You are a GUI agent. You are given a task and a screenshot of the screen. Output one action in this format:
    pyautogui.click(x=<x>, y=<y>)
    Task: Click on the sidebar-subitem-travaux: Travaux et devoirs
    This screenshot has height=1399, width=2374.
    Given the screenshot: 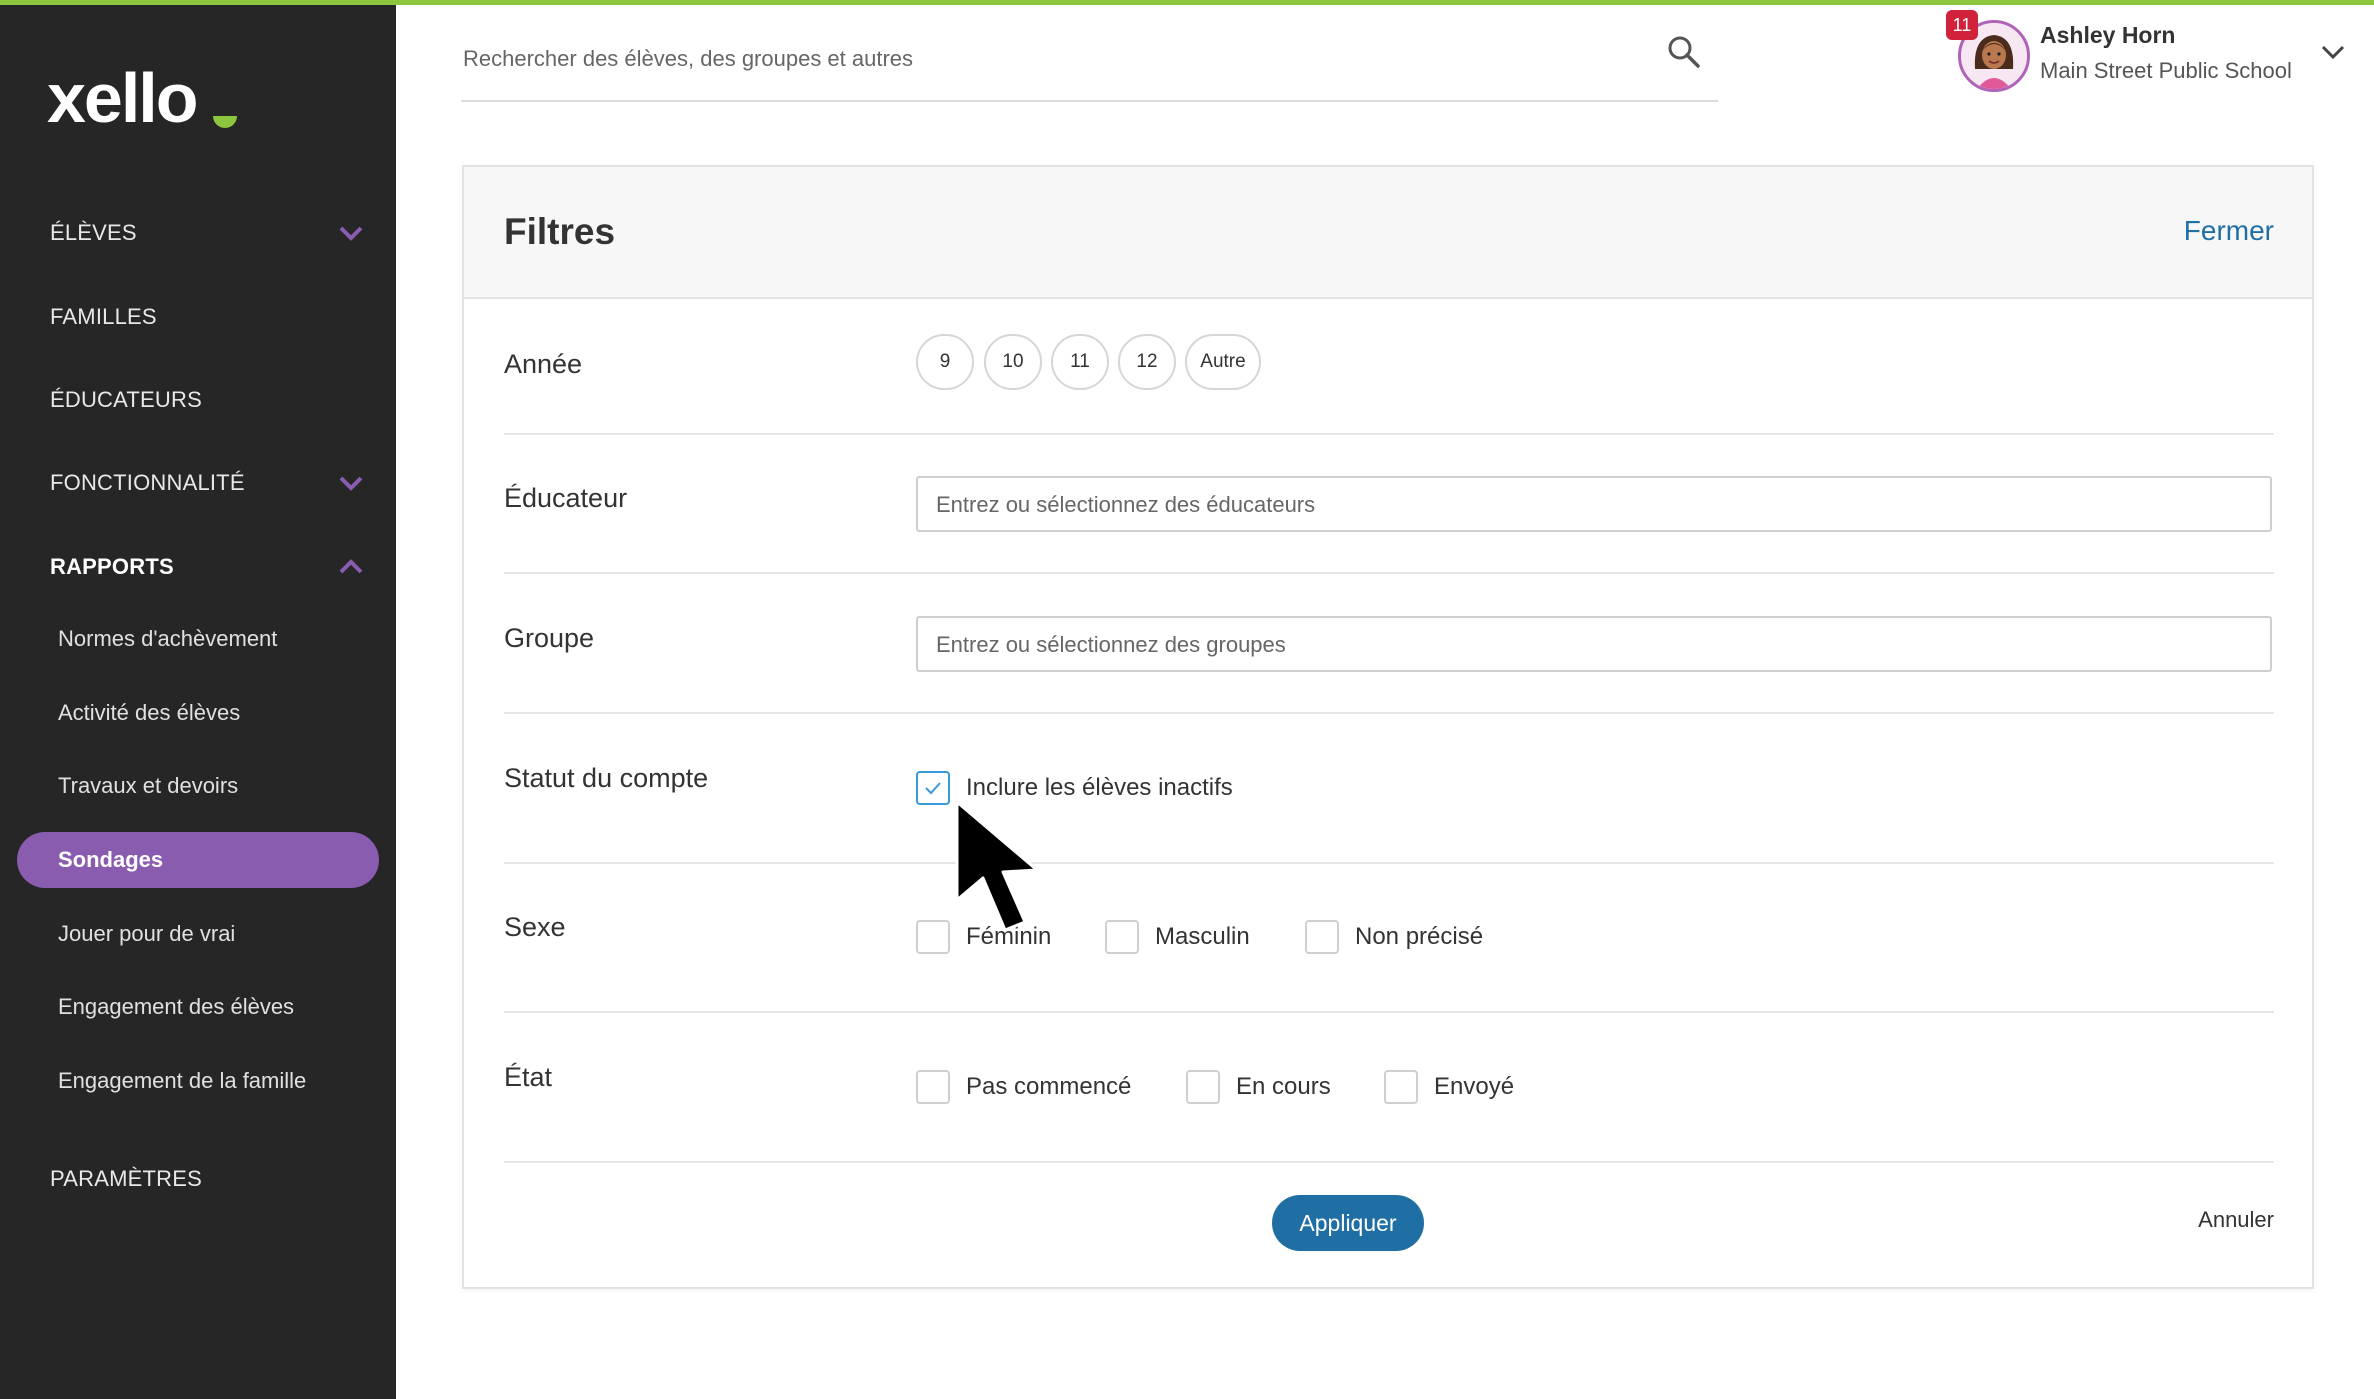 What is the action you would take?
    pyautogui.click(x=198, y=786)
    